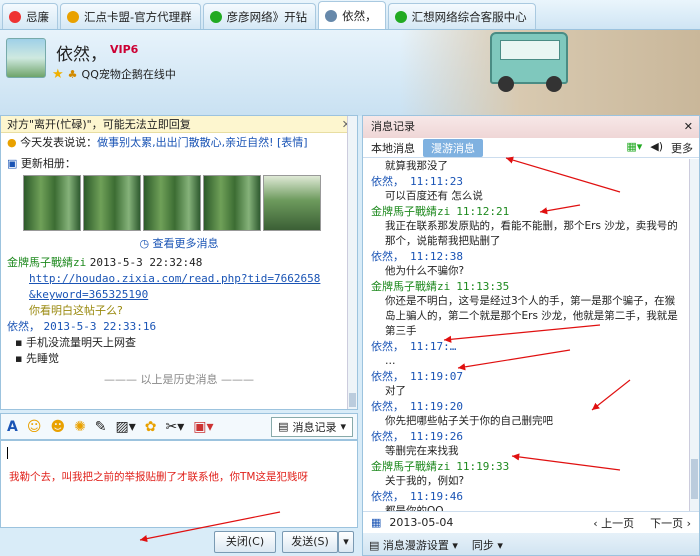 The width and height of the screenshot is (700, 556). What do you see at coordinates (554, 84) in the screenshot?
I see `truck-wheel-icon` at bounding box center [554, 84].